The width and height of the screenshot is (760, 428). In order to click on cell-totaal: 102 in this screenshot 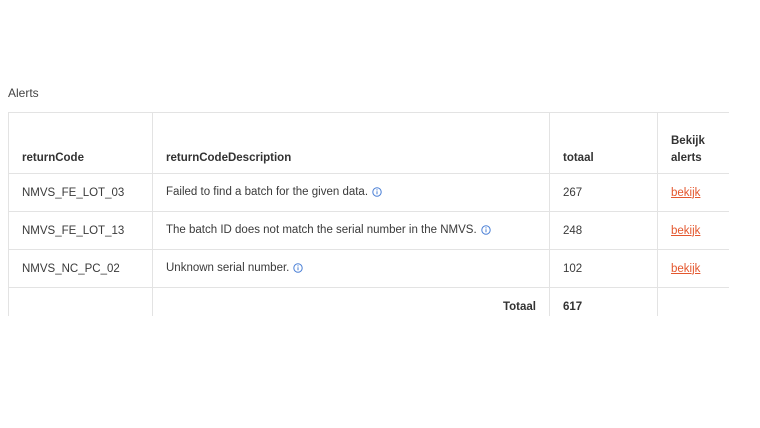, I will do `click(603, 268)`.